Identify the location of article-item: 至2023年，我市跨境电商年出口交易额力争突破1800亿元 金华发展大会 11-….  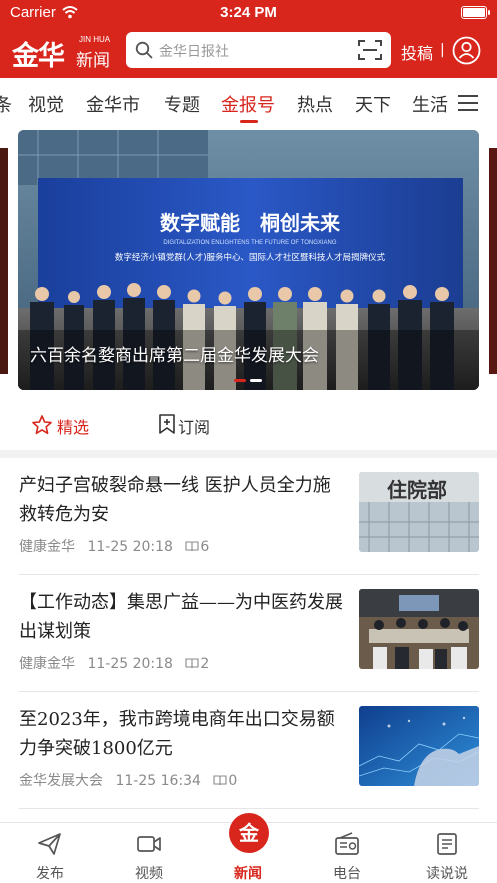
(248, 750).